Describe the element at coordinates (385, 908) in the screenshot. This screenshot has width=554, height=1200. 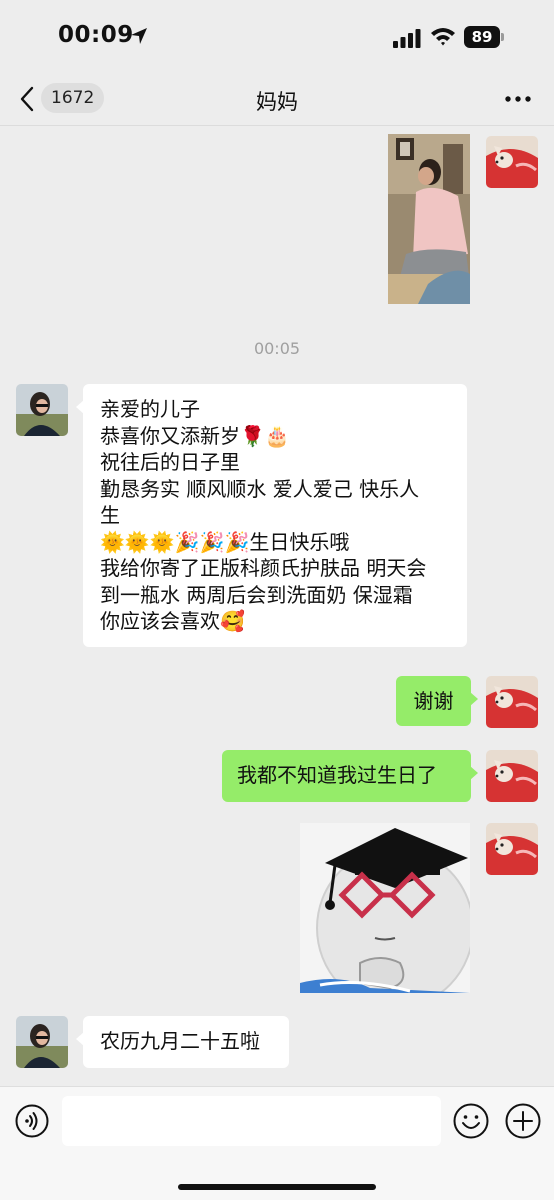
I see `sent-sticker` at that location.